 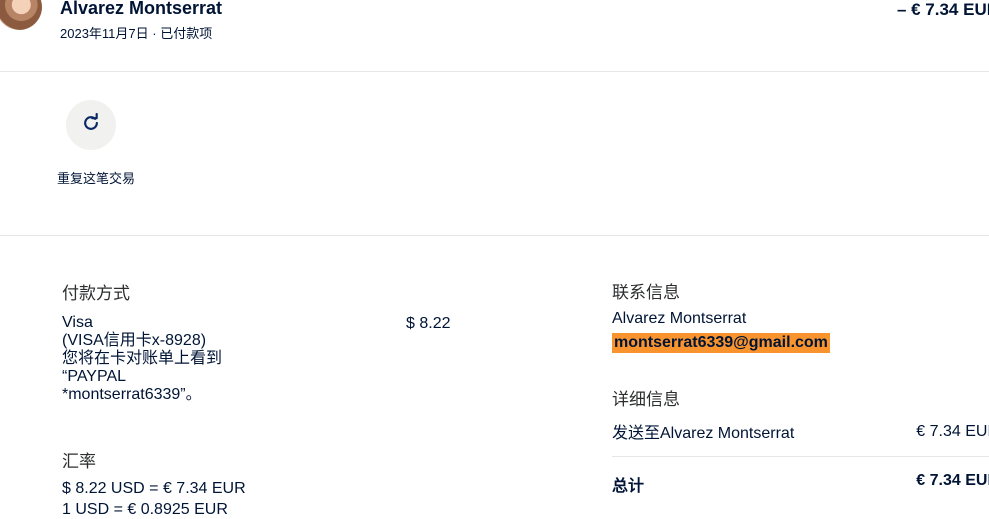 I want to click on sent-to-label: 发送至Alvarez Montserrat, so click(x=703, y=433).